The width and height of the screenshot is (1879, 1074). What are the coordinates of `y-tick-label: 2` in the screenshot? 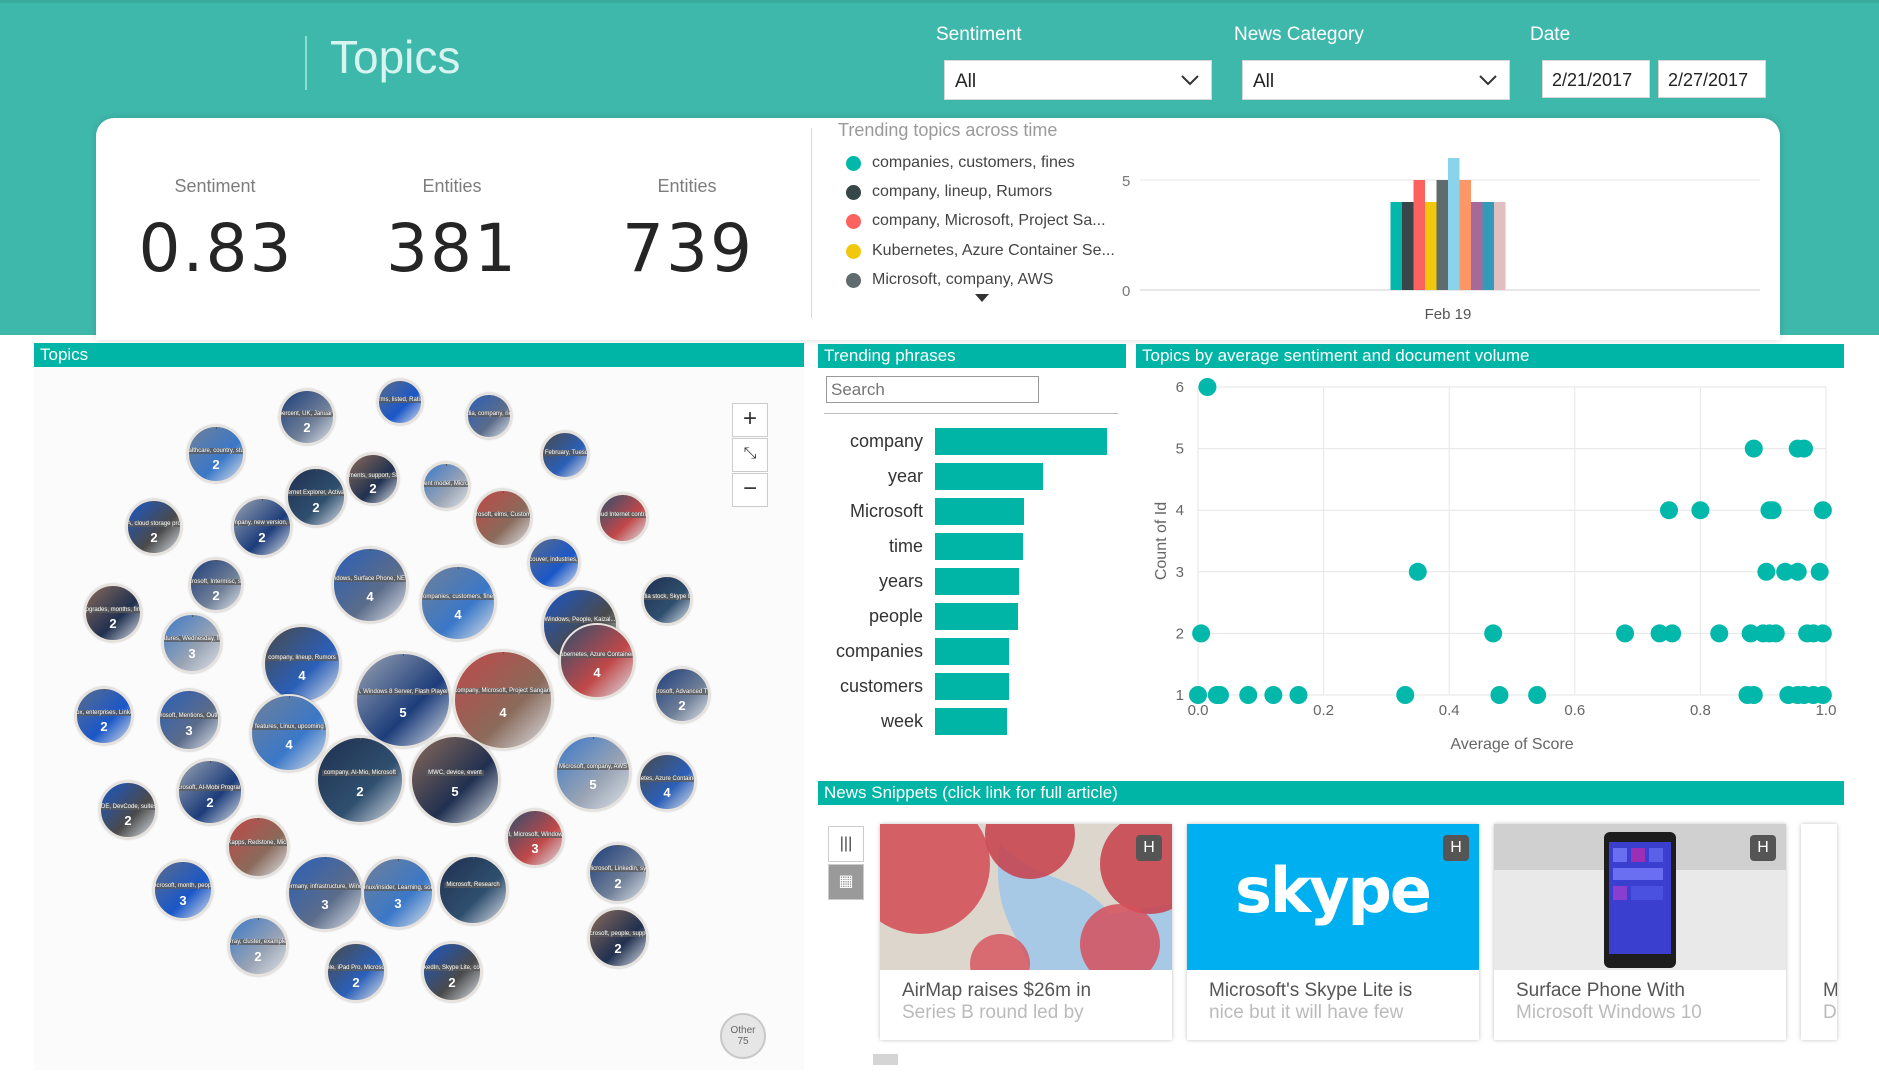 It's located at (1180, 633).